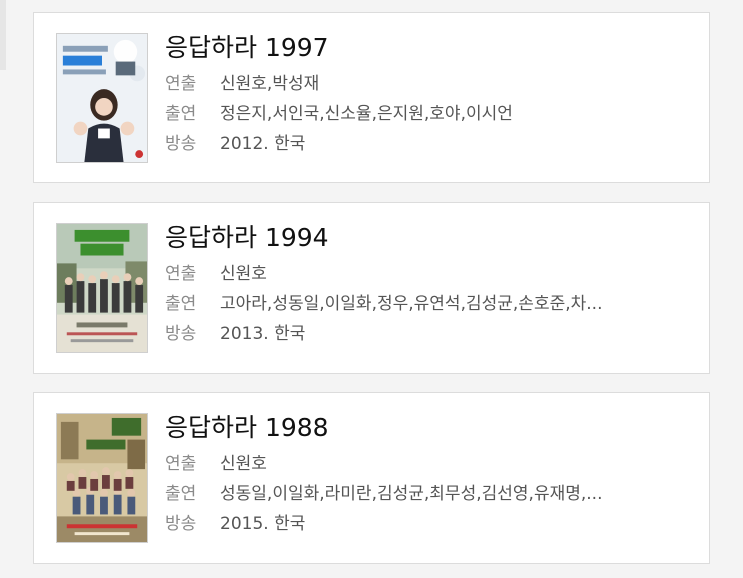 This screenshot has width=743, height=578. Describe the element at coordinates (3, 35) in the screenshot. I see `left-edge-strip` at that location.